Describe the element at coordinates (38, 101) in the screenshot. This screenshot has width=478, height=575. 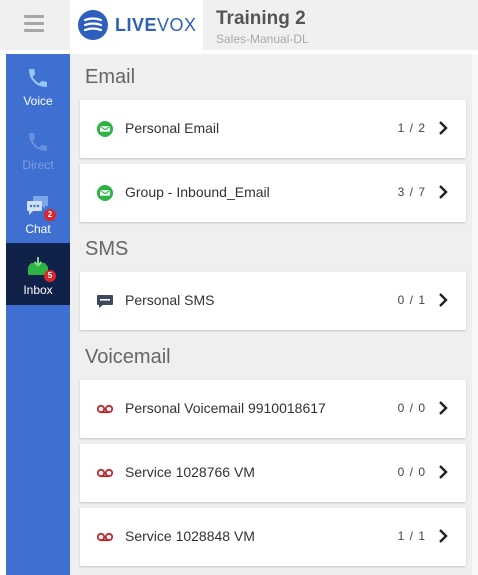
I see `sidebar-item-label: Voice` at that location.